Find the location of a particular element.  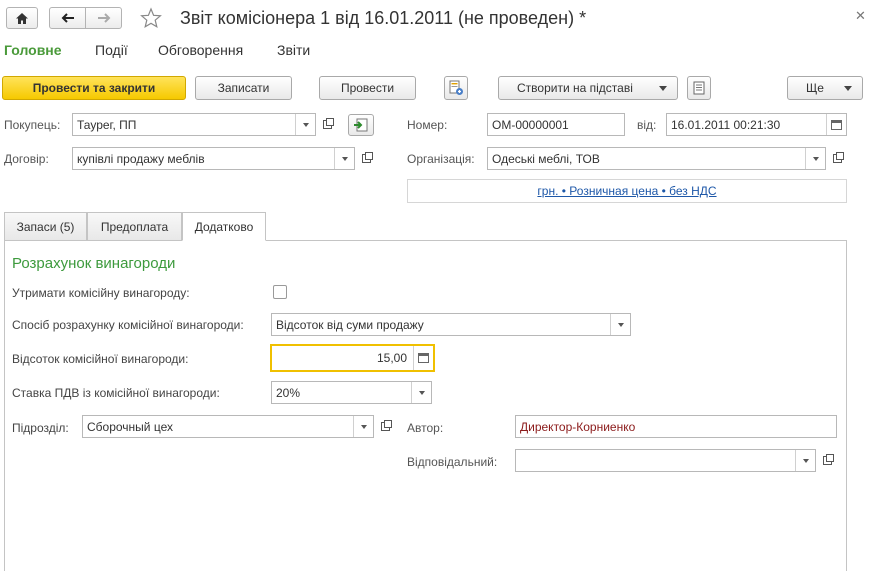

contract-label: Договір: is located at coordinates (26, 159).